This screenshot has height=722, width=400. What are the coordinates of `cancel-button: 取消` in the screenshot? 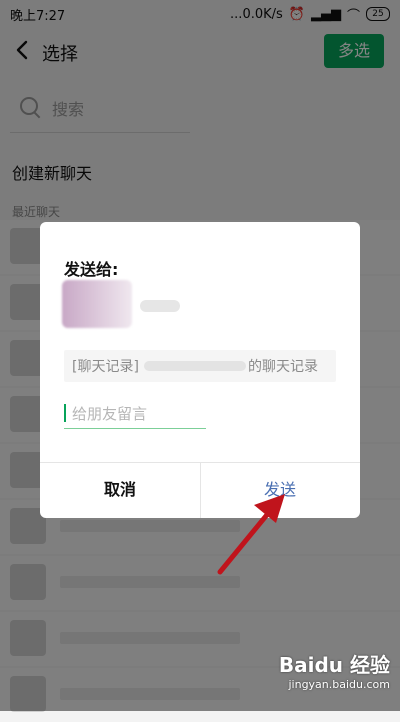 It's located at (120, 490).